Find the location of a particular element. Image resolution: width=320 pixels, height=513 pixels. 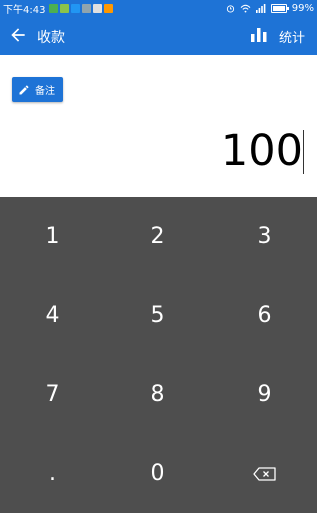

backspace-icon is located at coordinates (264, 473).